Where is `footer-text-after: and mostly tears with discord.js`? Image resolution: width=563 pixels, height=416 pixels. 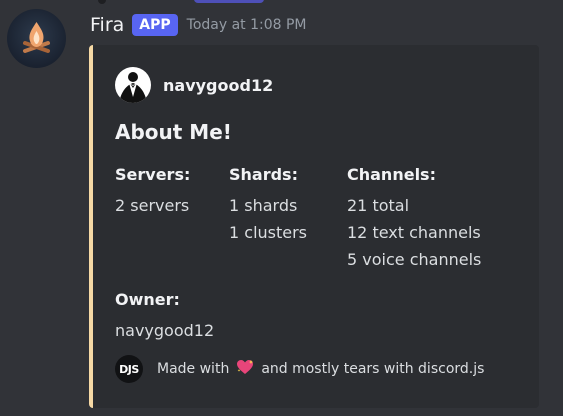 footer-text-after: and mostly tears with discord.js is located at coordinates (373, 369).